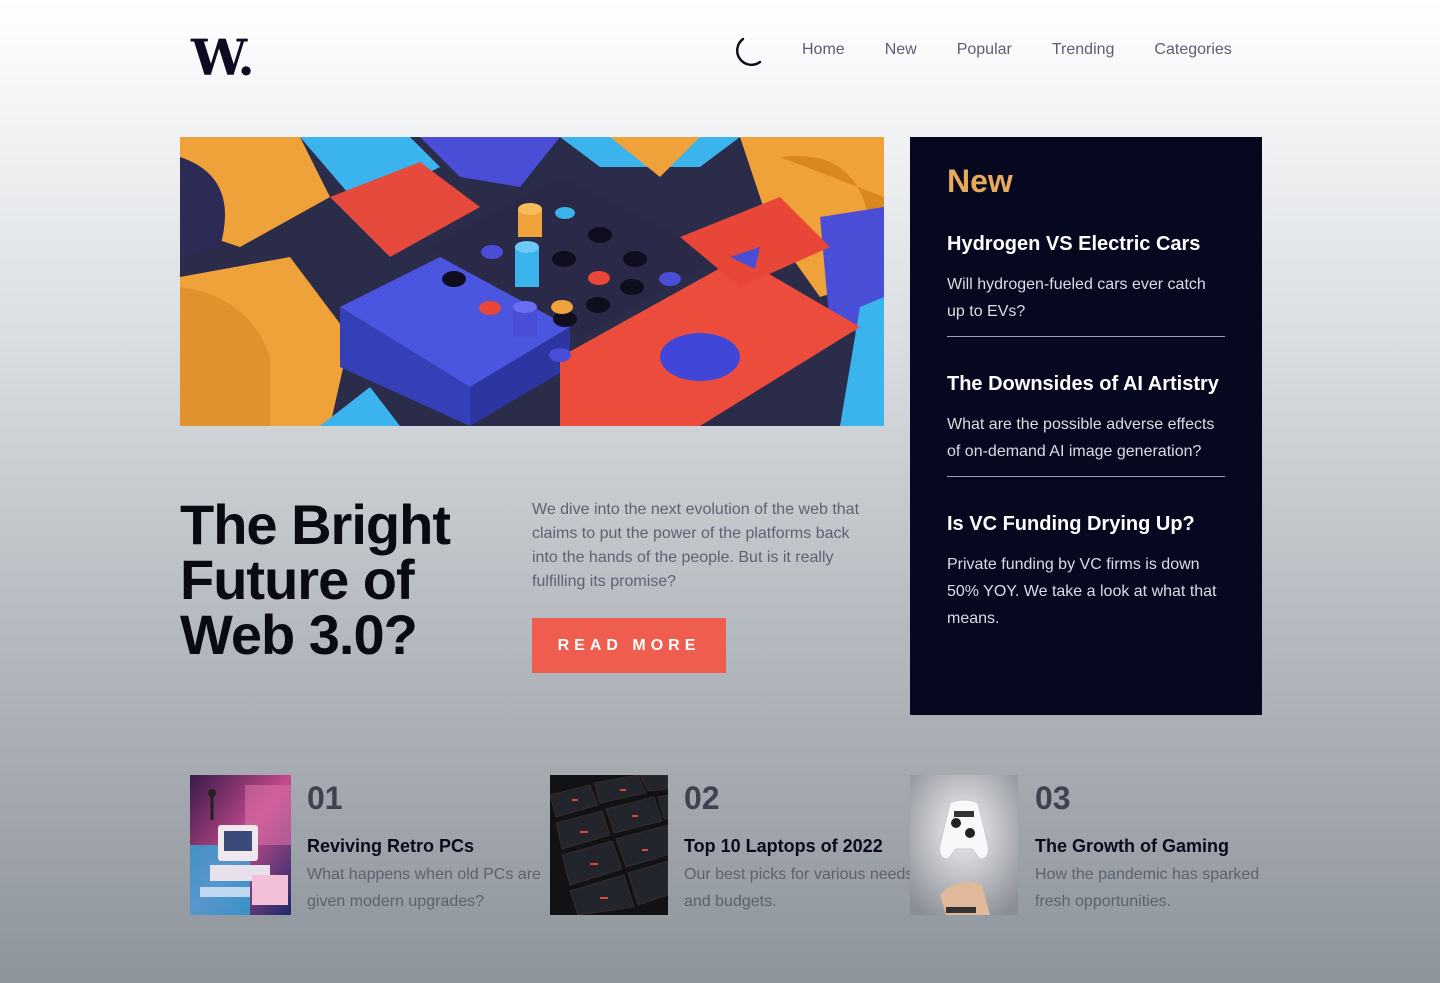 This screenshot has width=1440, height=983. I want to click on site-logo: W., so click(223, 58).